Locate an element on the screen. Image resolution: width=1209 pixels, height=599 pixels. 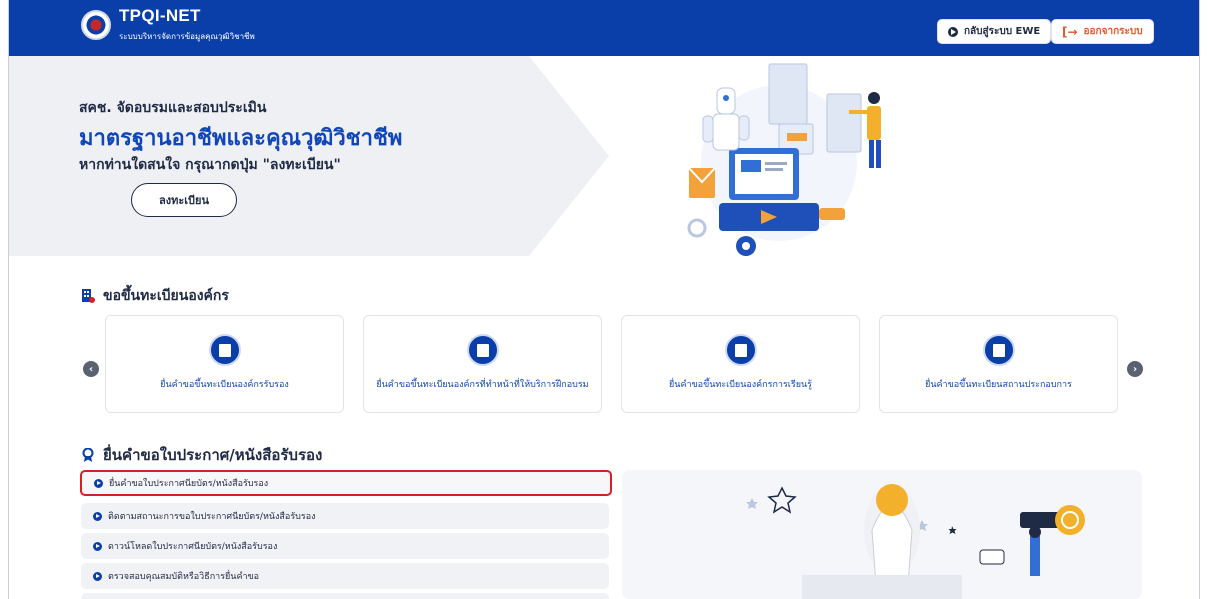
back-to-ewe-label: กลับสู่ระบบ EWE is located at coordinates (1002, 31).